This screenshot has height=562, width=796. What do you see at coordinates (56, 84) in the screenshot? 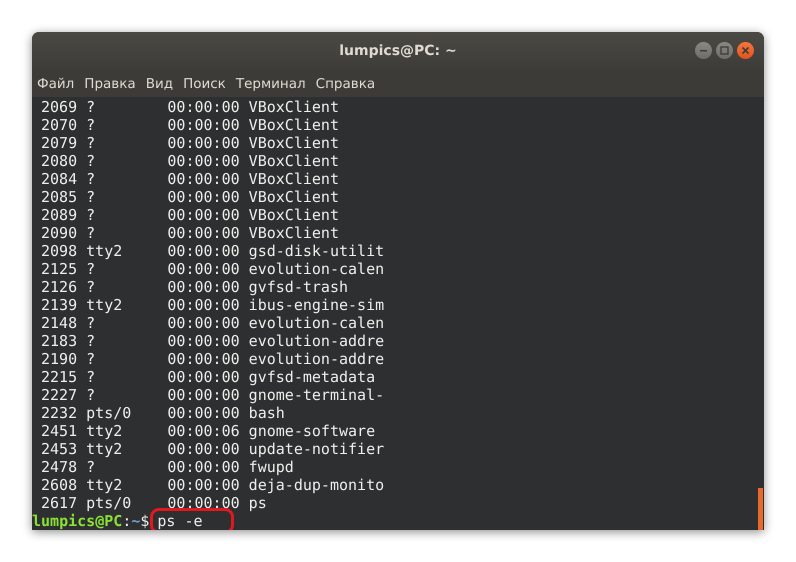
I see `menu-item: Файл` at bounding box center [56, 84].